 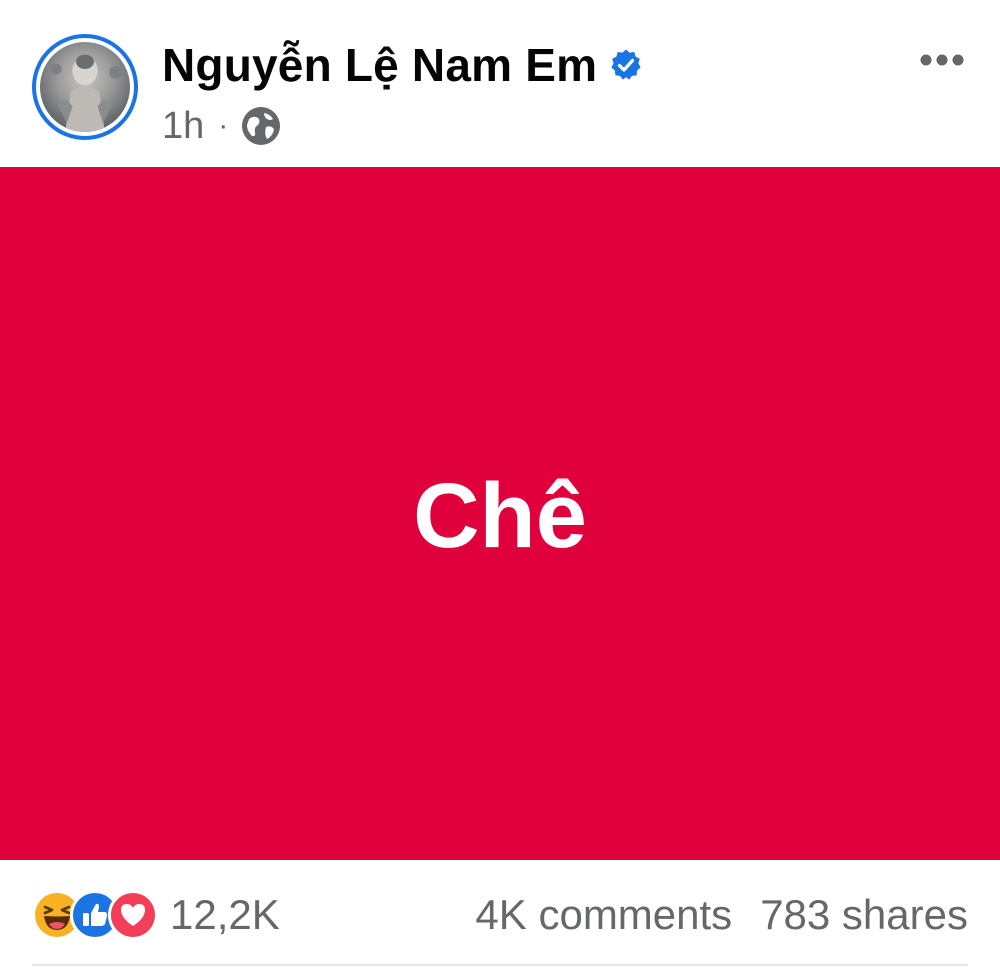 I want to click on stats-divider, so click(x=500, y=965).